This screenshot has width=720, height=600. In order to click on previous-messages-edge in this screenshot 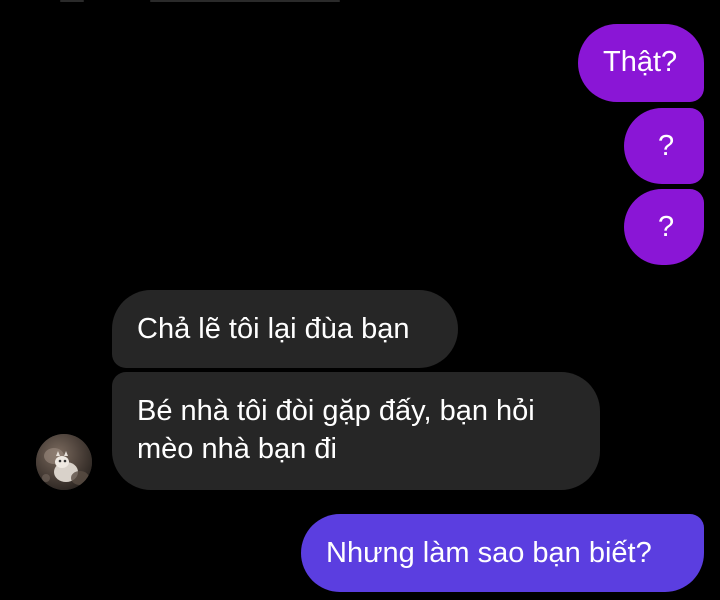, I will do `click(360, 2)`.